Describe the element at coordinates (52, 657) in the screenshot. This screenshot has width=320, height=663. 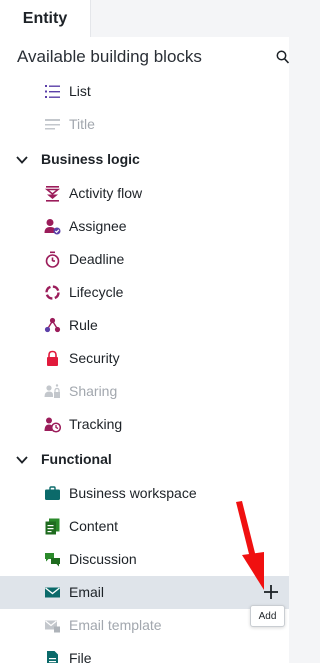
I see `file-icon` at that location.